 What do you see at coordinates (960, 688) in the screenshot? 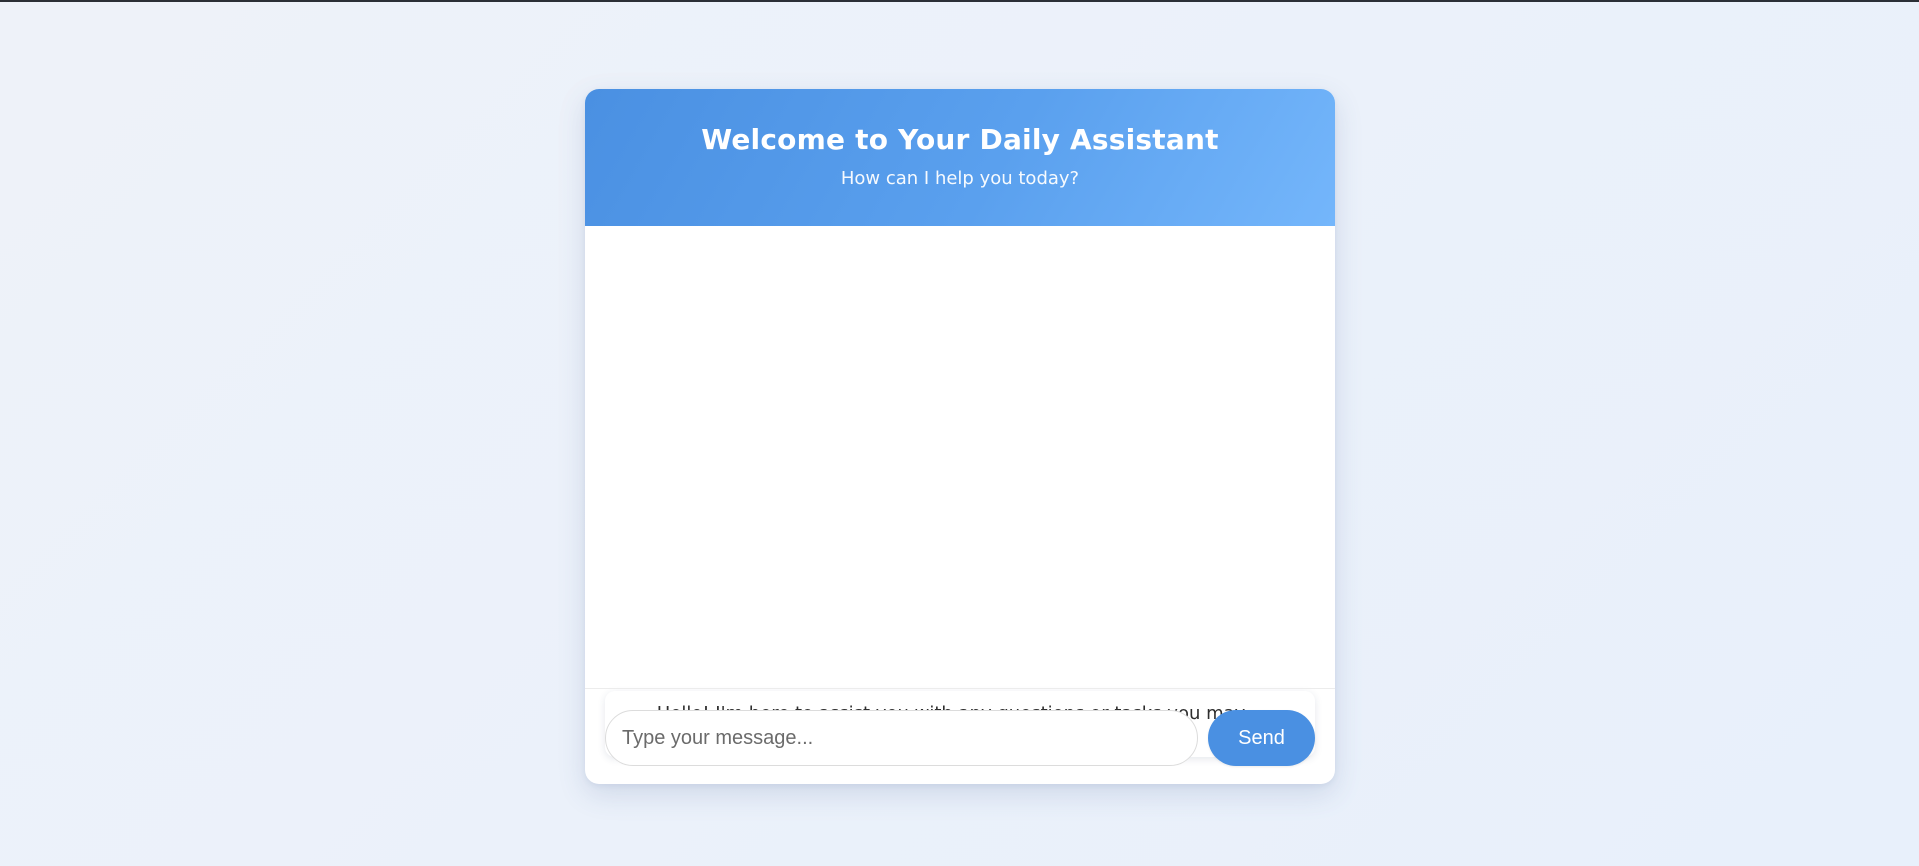
I see `input-divider` at bounding box center [960, 688].